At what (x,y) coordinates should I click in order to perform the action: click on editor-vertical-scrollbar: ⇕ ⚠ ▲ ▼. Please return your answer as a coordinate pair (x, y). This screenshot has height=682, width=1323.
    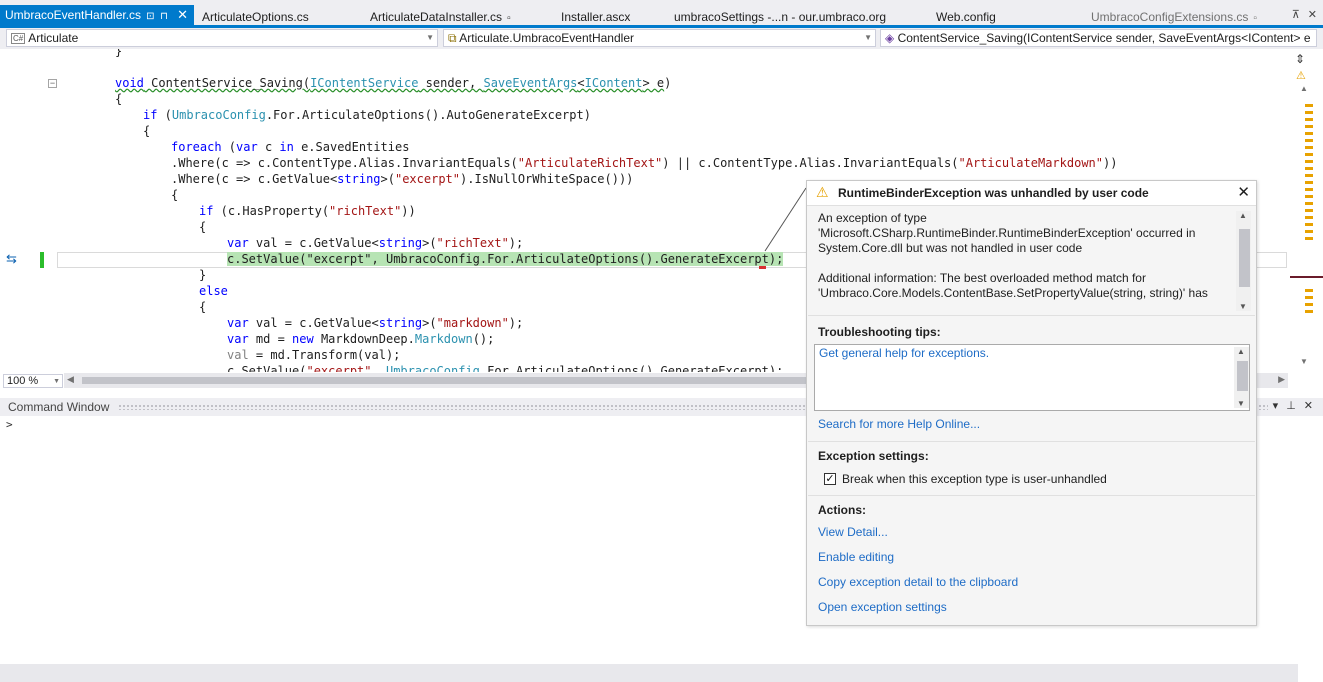
    Looking at the image, I should click on (1305, 210).